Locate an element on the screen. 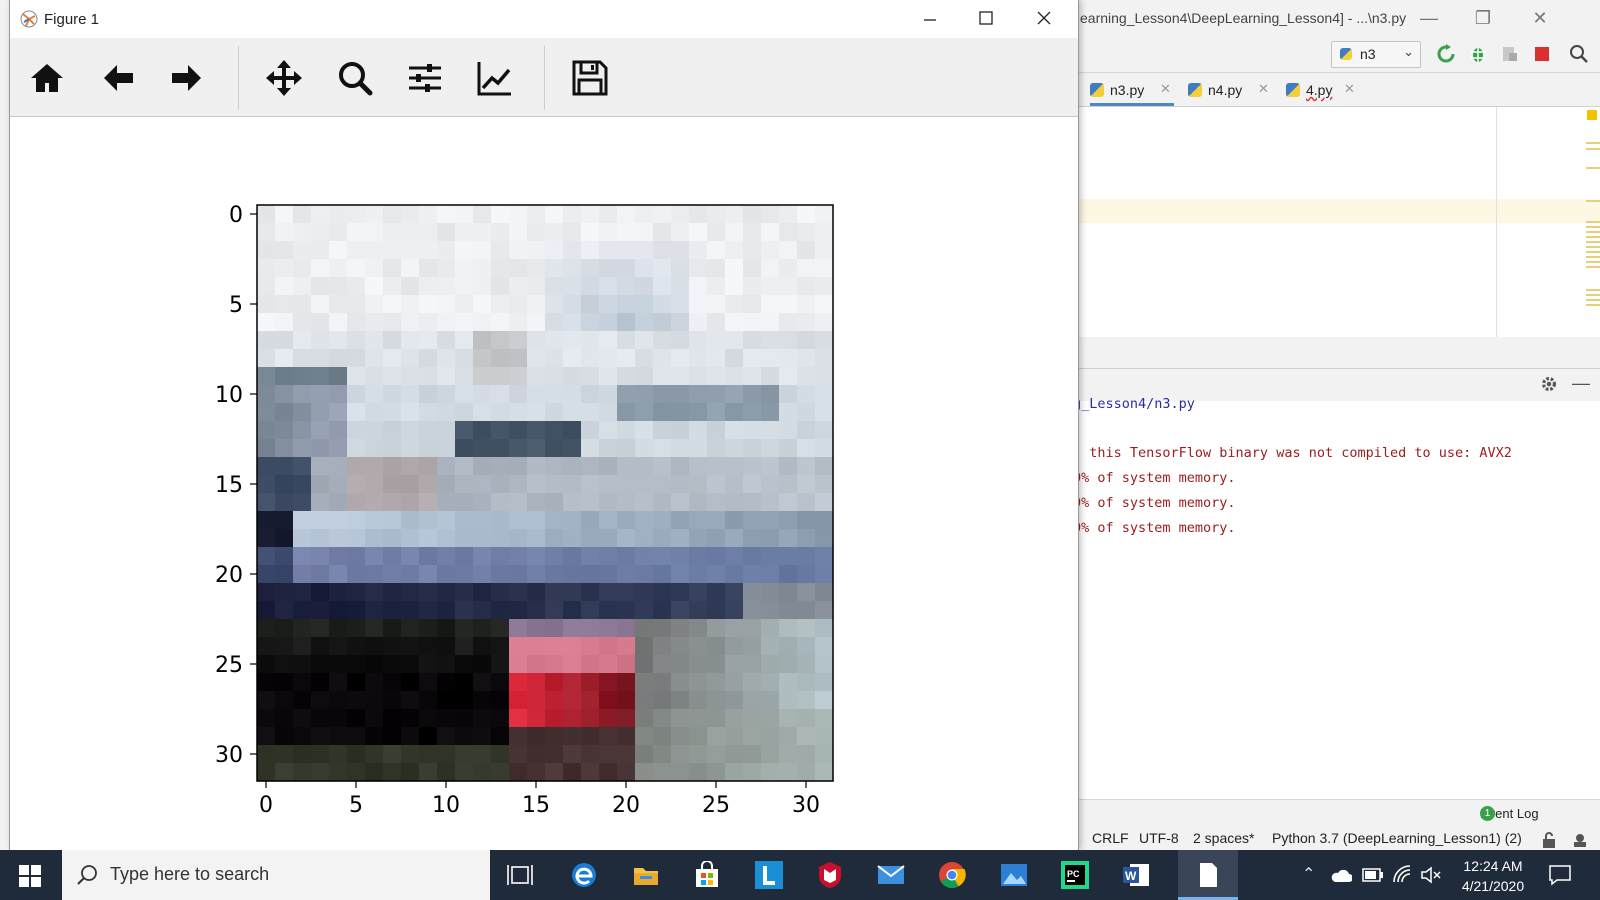  rerun-icon is located at coordinates (1446, 54).